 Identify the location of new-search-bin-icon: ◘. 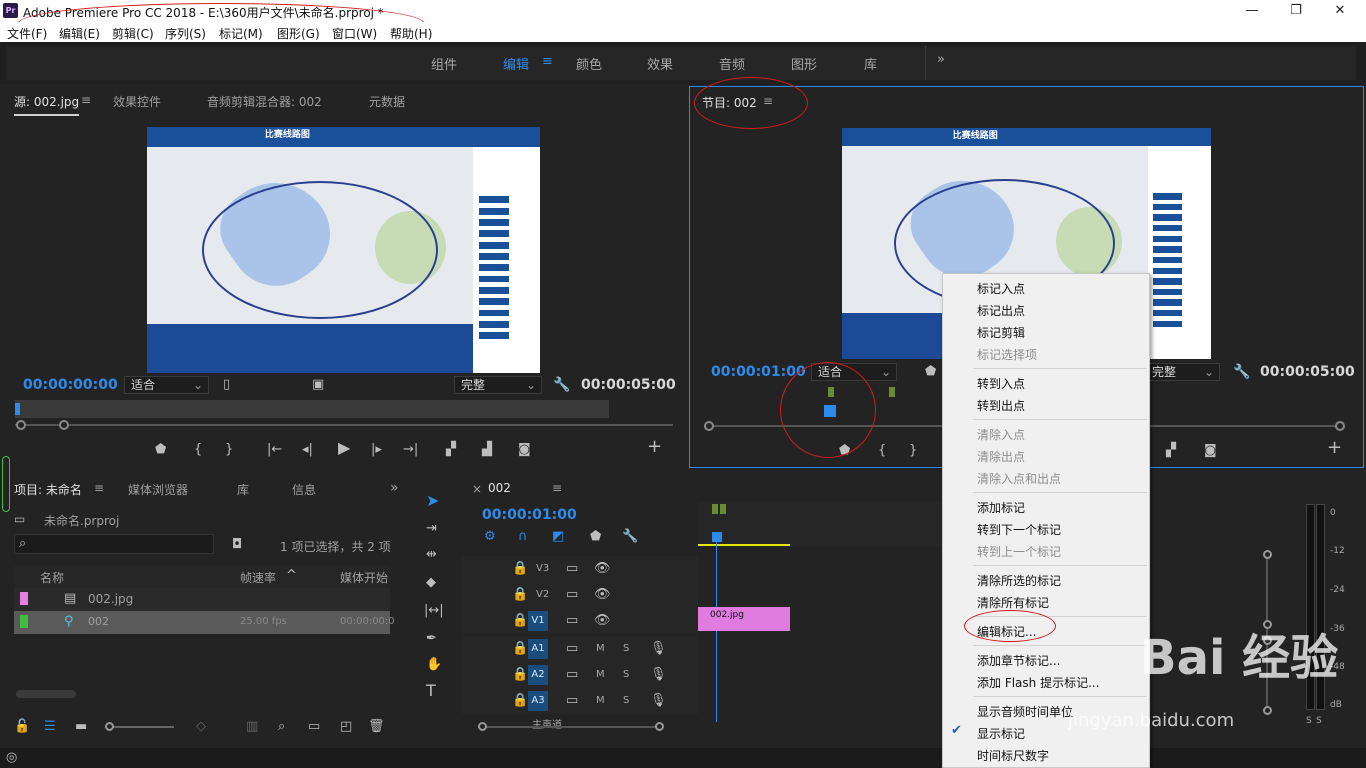
(237, 545).